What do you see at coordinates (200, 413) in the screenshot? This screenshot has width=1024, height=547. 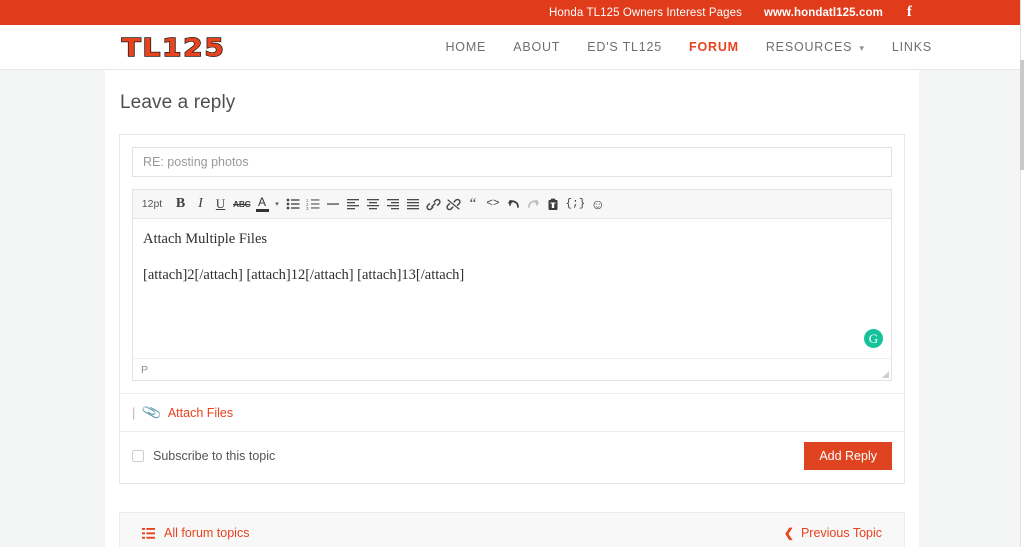 I see `attach-files-link: Attach Files` at bounding box center [200, 413].